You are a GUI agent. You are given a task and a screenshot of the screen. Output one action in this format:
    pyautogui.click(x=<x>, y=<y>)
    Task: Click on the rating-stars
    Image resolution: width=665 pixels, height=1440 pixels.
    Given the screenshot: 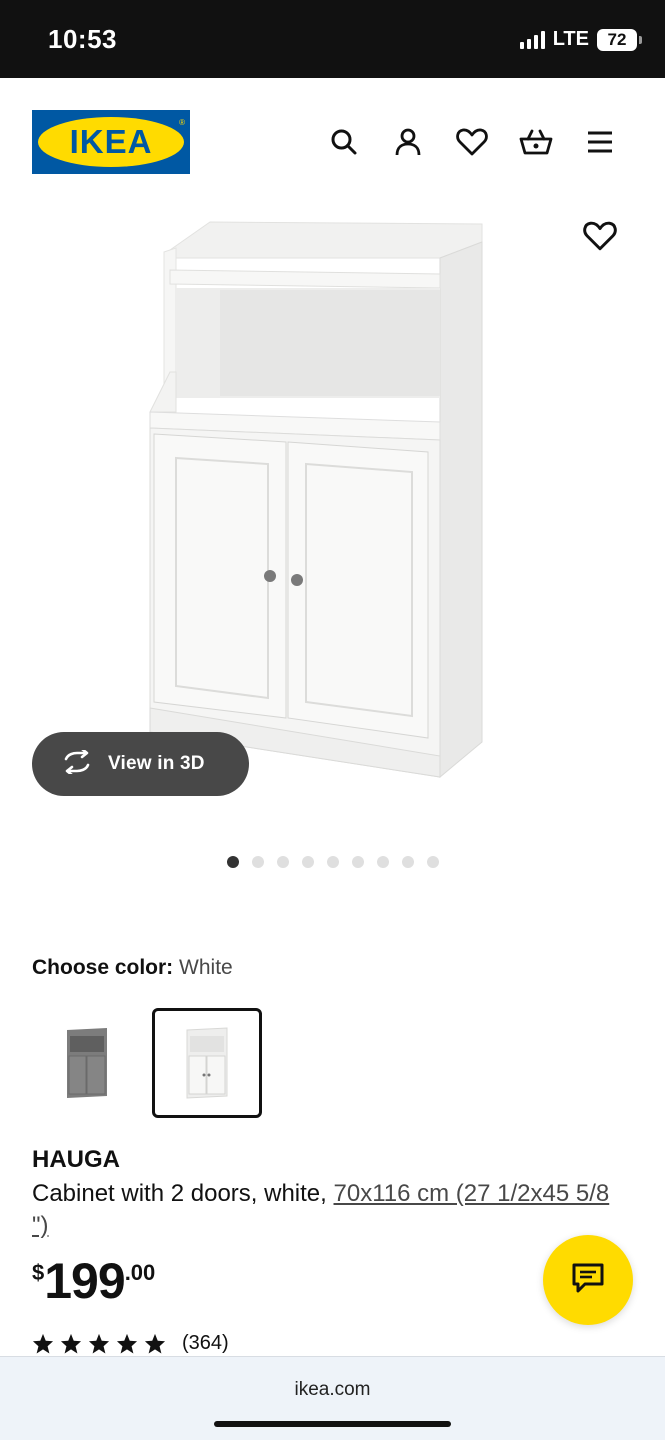 What is the action you would take?
    pyautogui.click(x=99, y=1343)
    